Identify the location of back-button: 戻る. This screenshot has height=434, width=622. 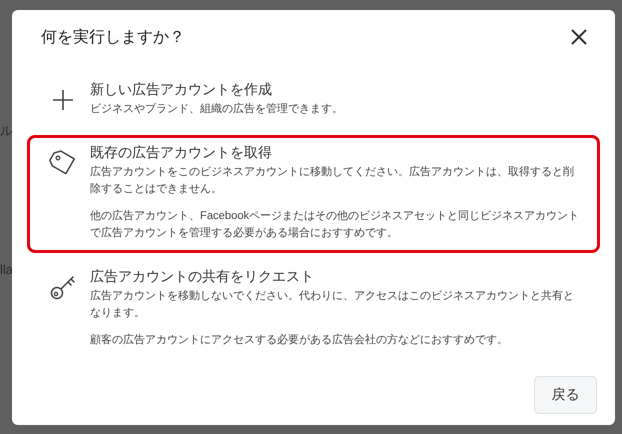
(565, 395).